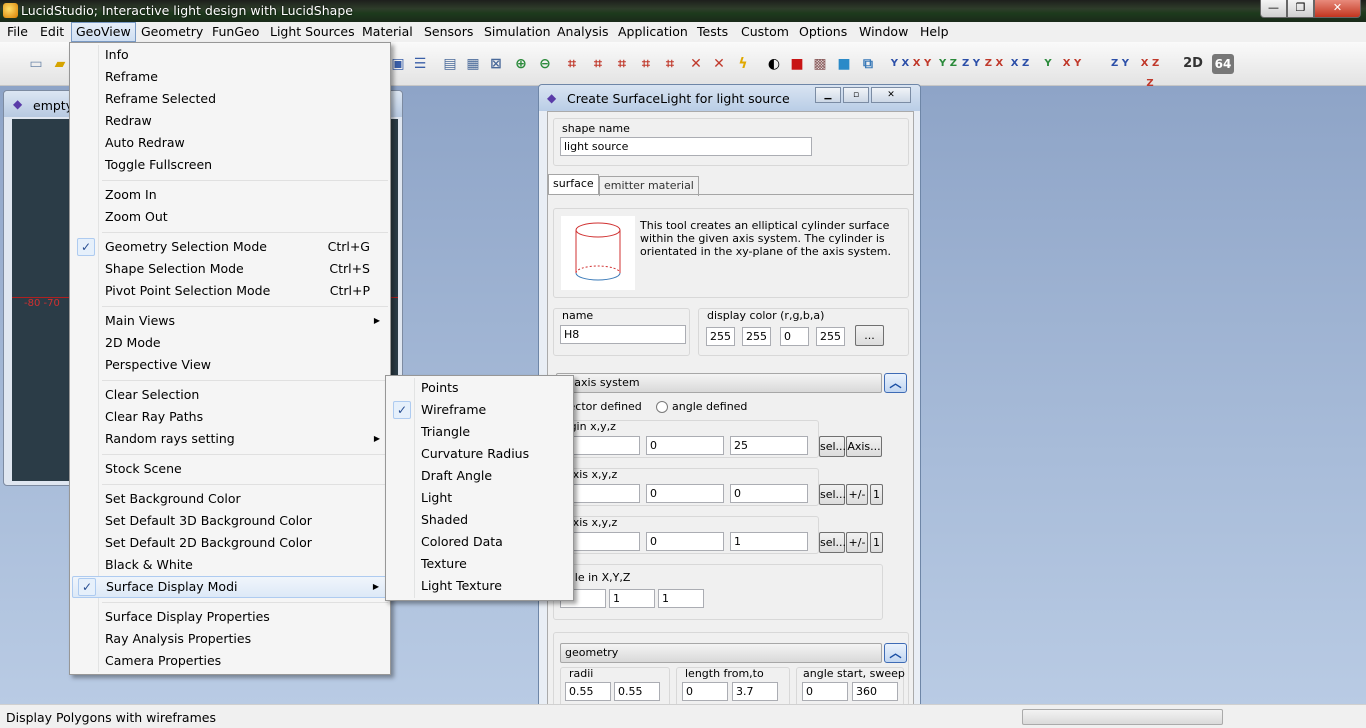  Describe the element at coordinates (891, 95) in the screenshot. I see `dialog-close-button: ✕` at that location.